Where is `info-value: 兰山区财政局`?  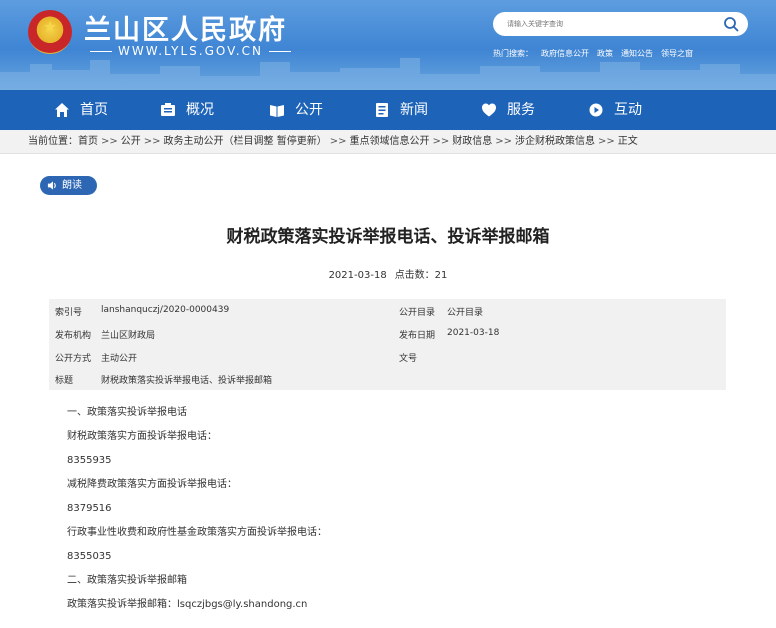
info-value: 兰山区财政局 is located at coordinates (128, 336).